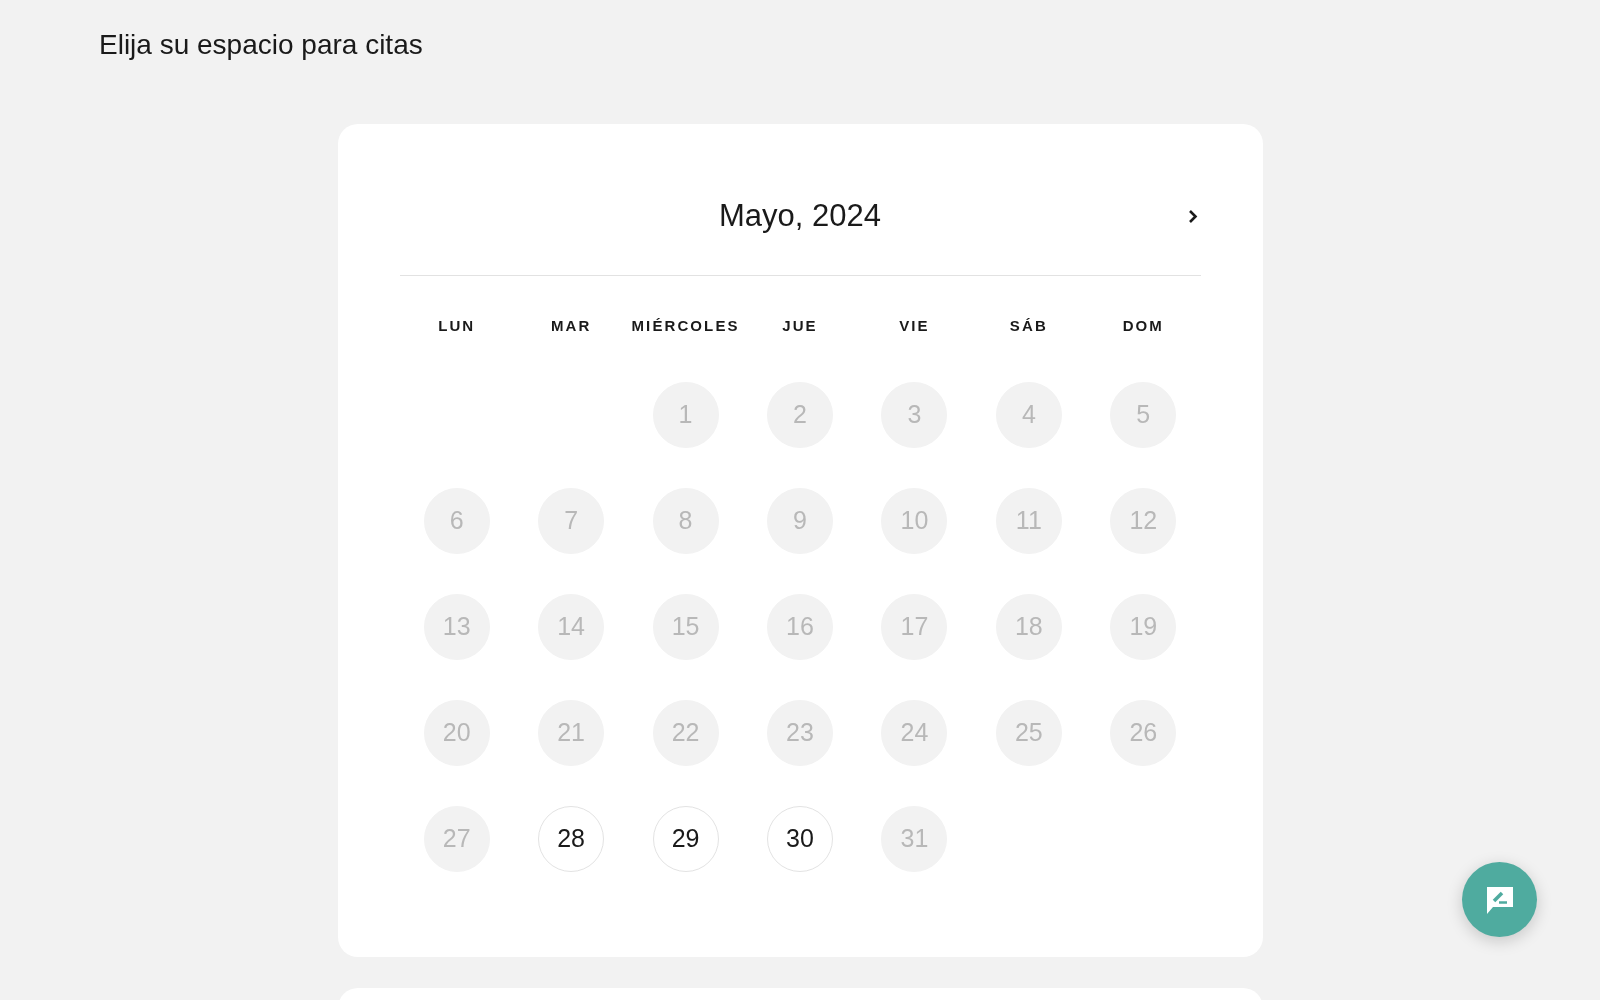 This screenshot has height=1000, width=1600. I want to click on month-label: Mayo, 2024, so click(800, 216).